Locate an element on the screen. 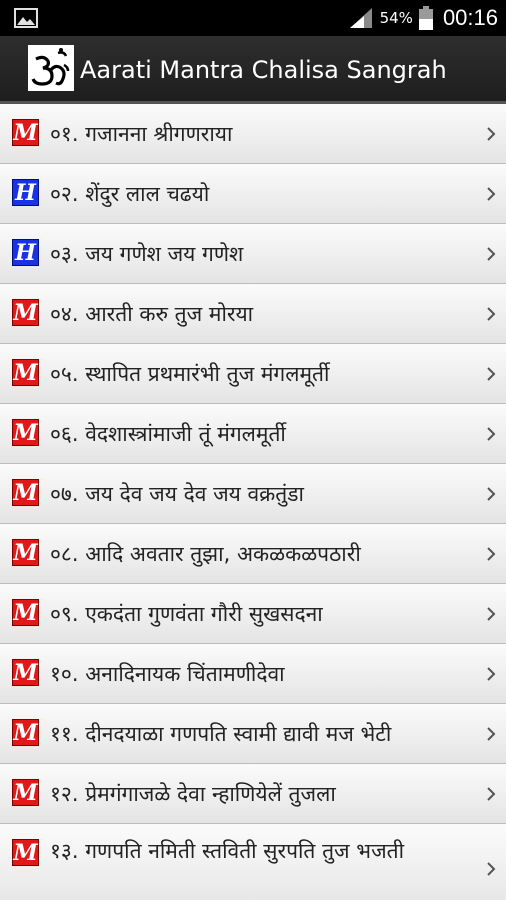 The height and width of the screenshot is (900, 506). battery-icon is located at coordinates (425, 18).